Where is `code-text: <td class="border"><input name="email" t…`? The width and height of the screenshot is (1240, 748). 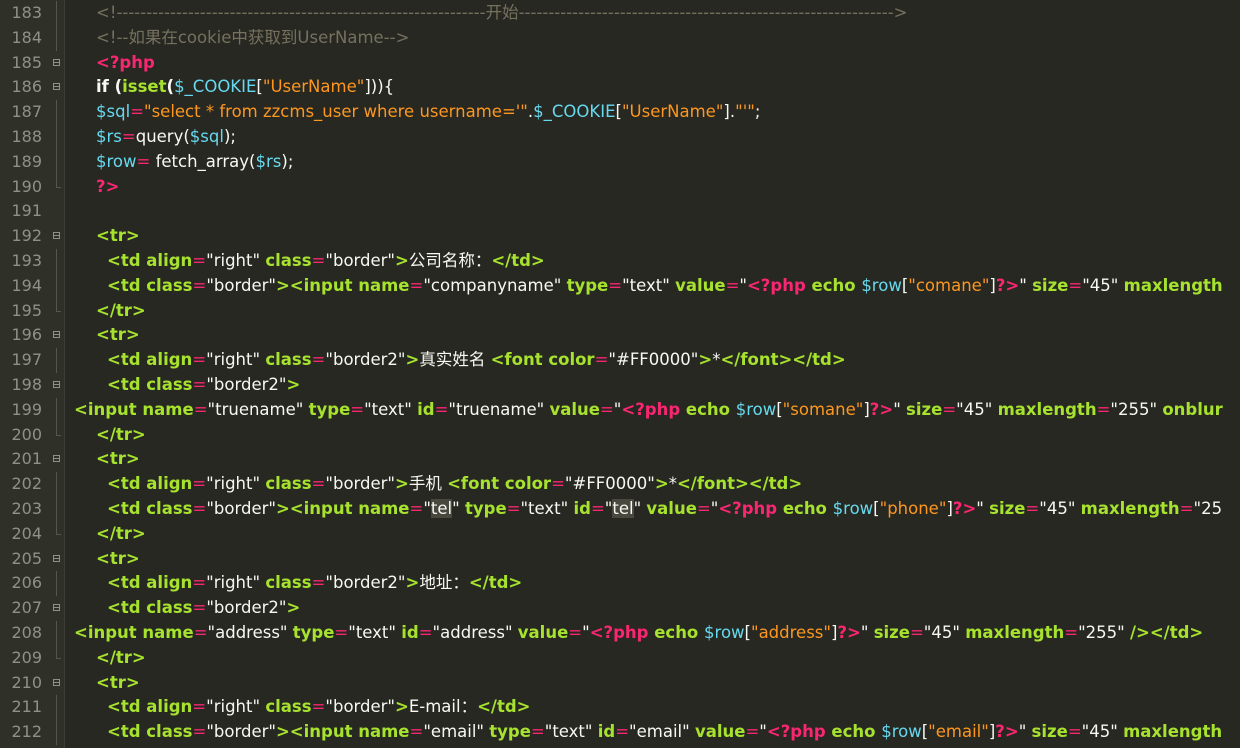
code-text: <td class="border"><input name="email" t… is located at coordinates (664, 732).